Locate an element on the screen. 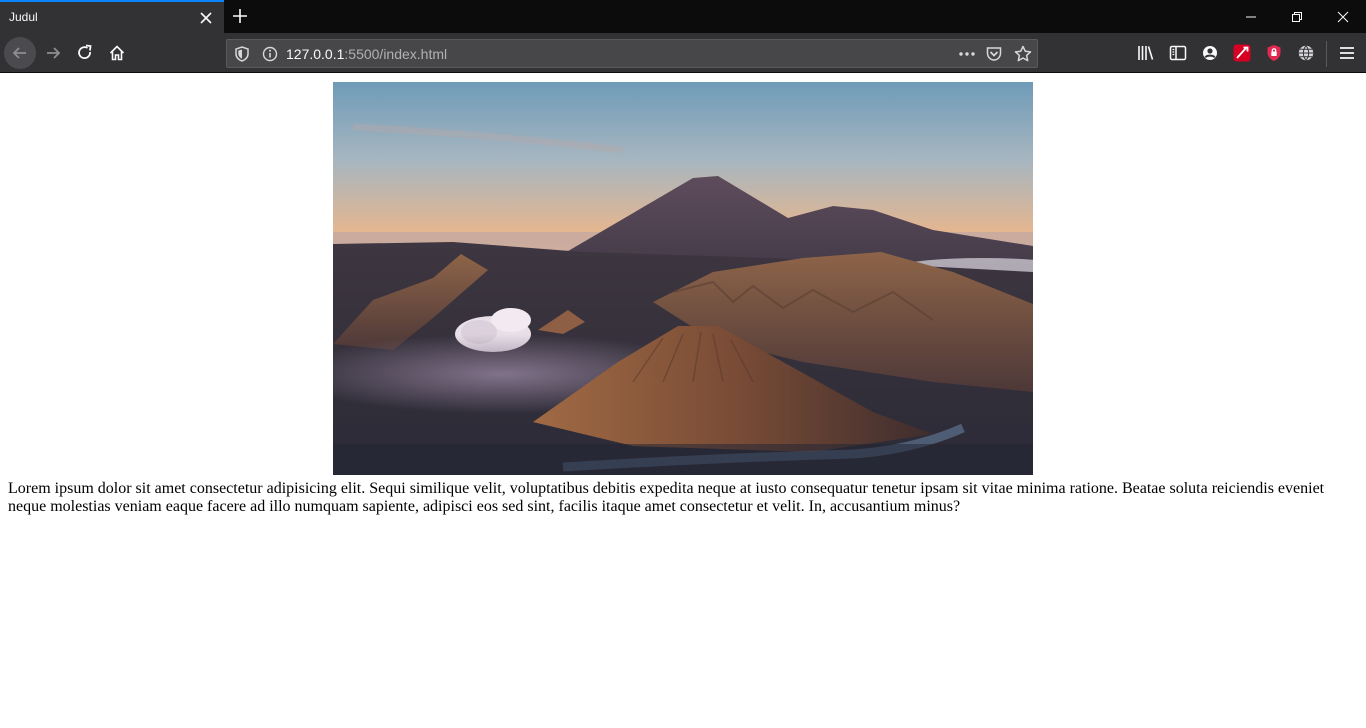 This screenshot has height=728, width=1366. home-icon is located at coordinates (117, 53).